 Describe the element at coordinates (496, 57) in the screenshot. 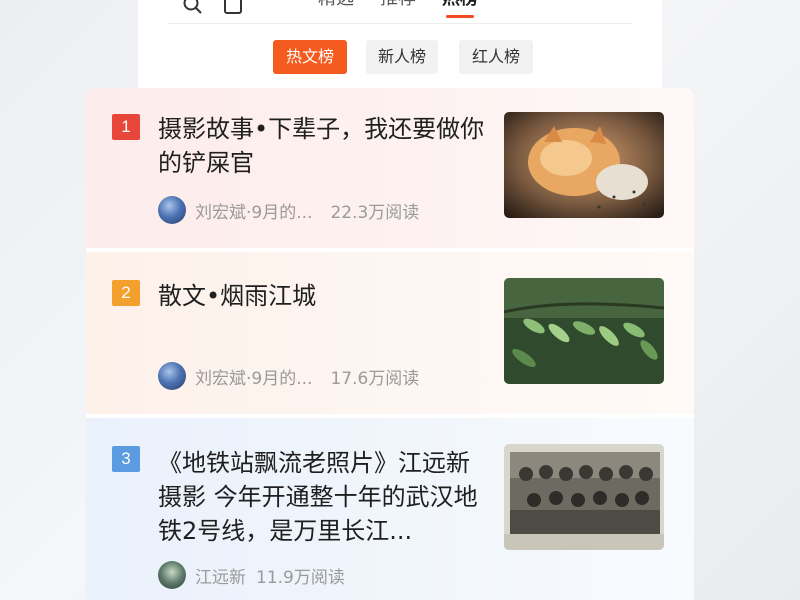

I see `tab-popular-authors: 红人榜` at that location.